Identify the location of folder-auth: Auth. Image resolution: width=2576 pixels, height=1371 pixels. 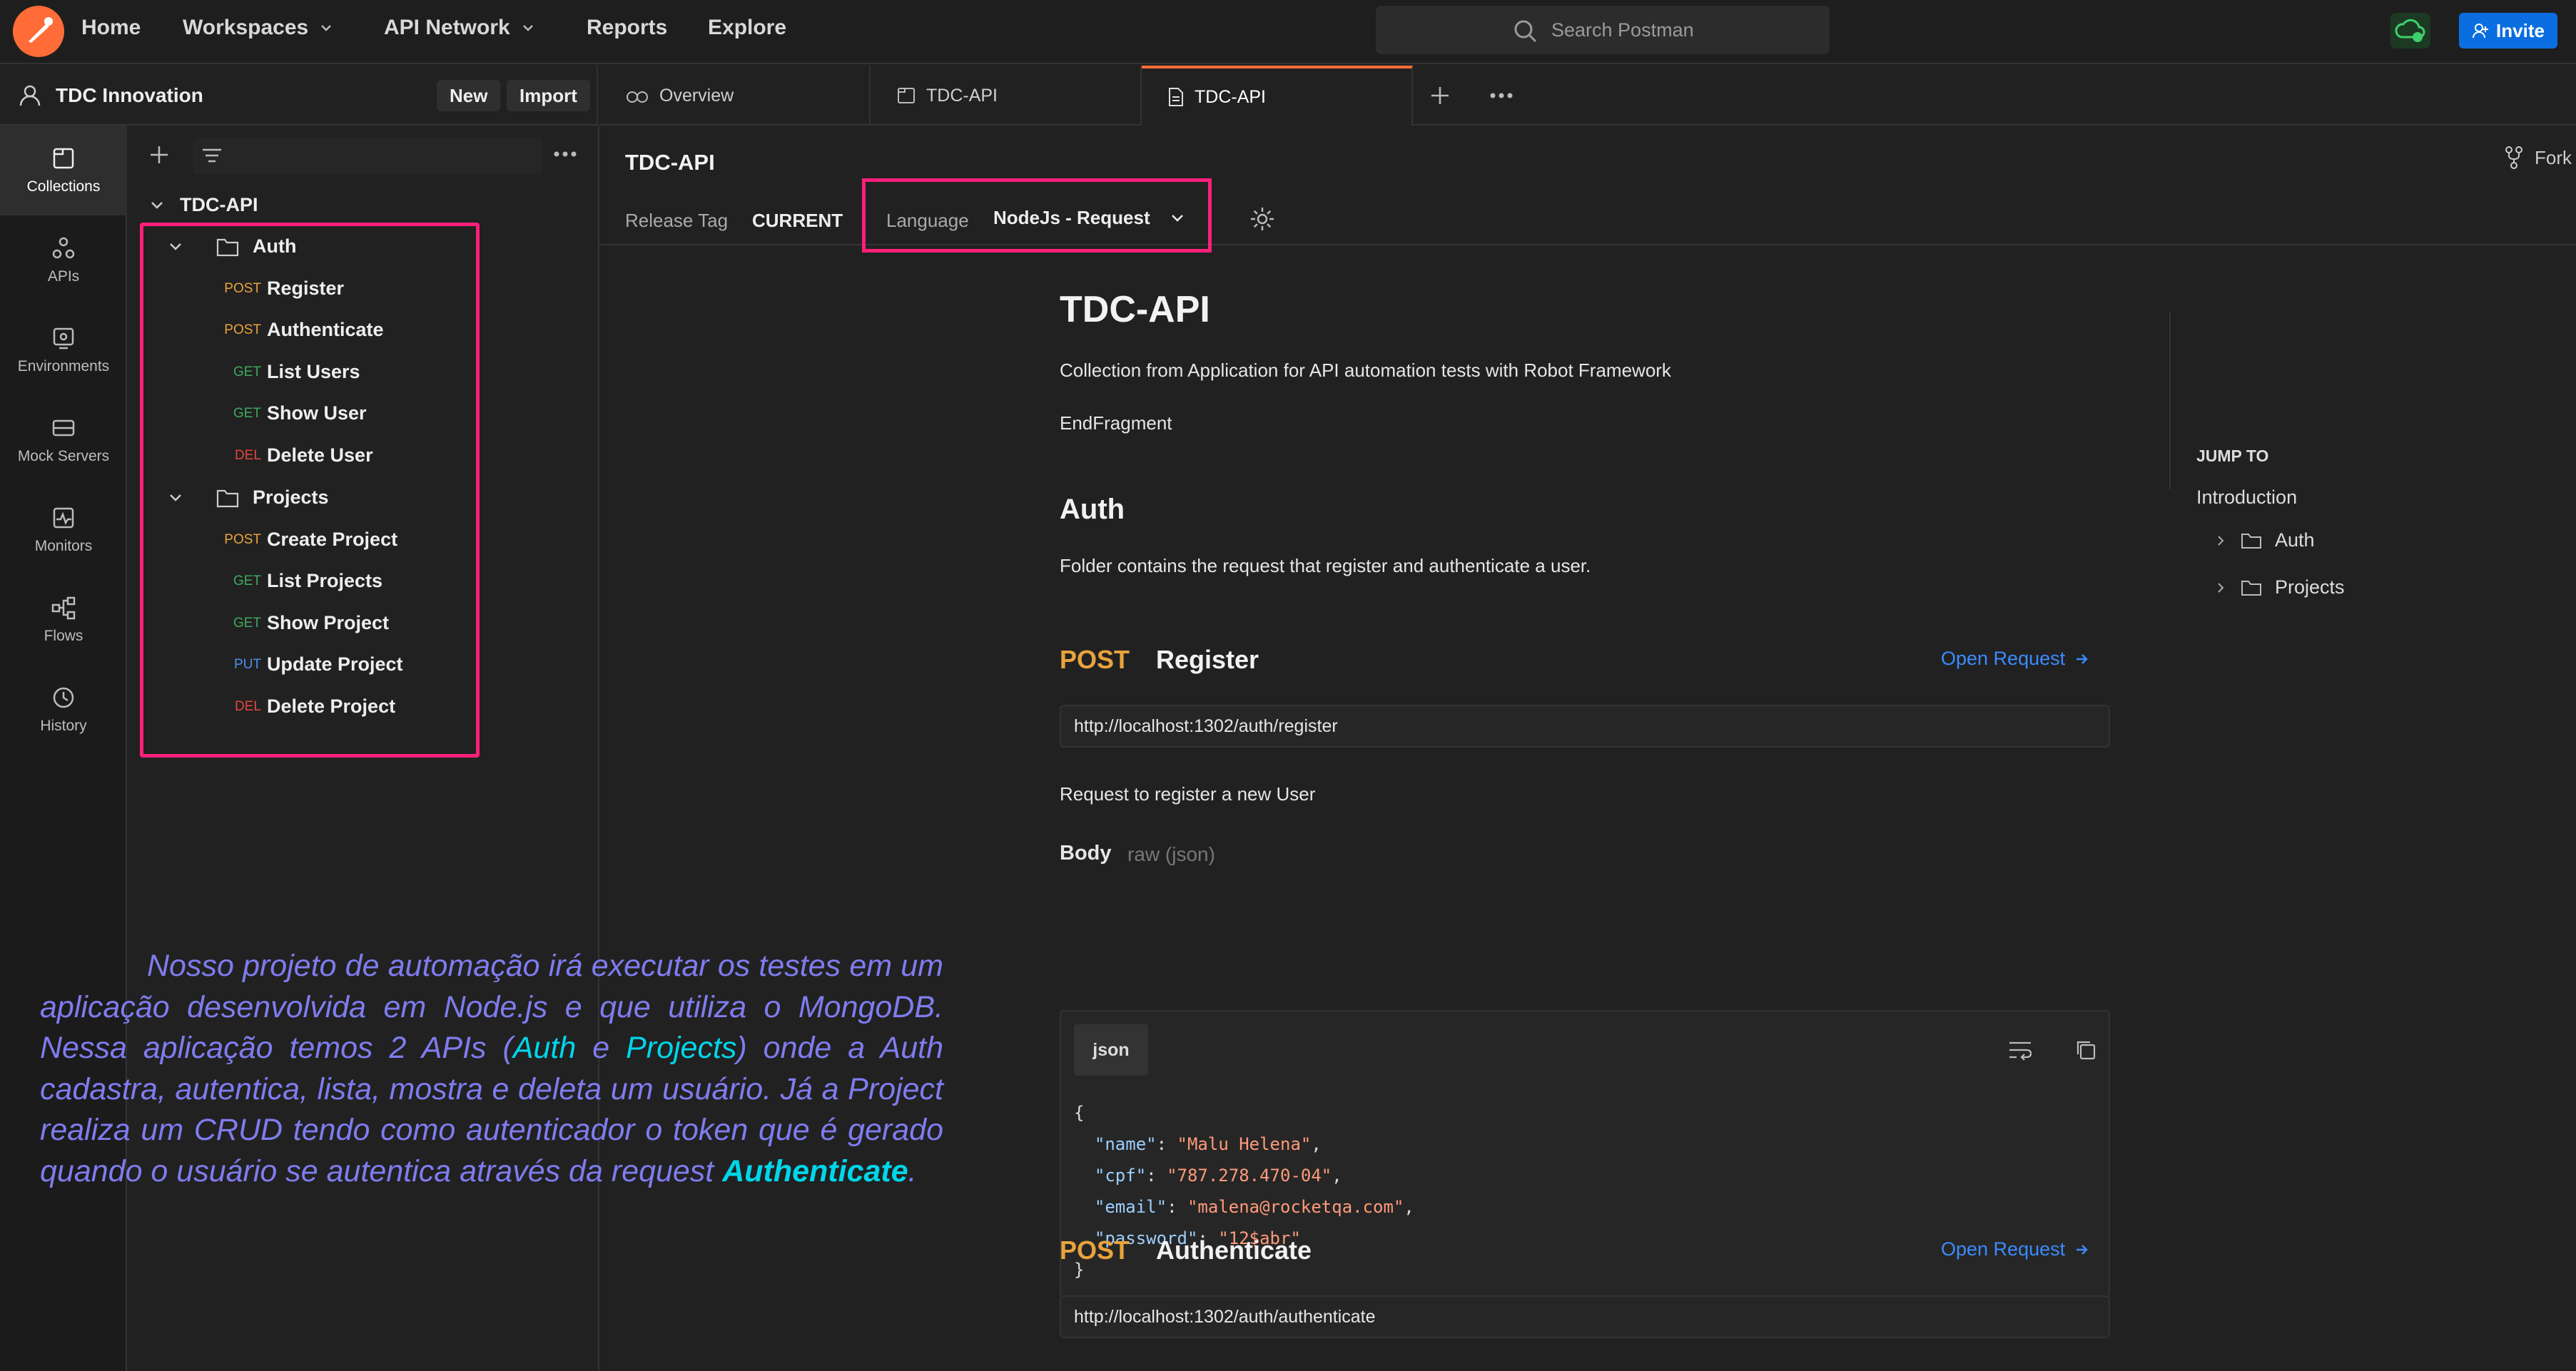
(231, 247).